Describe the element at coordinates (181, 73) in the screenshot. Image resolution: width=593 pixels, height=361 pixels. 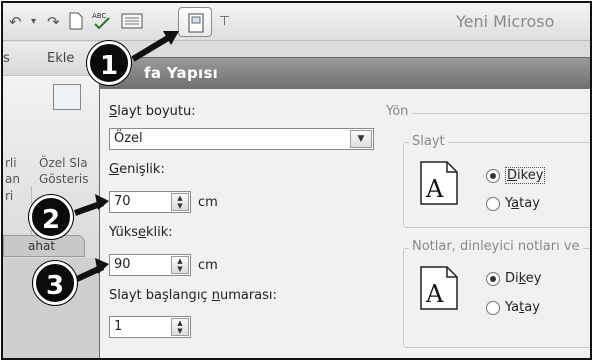
I see `dialog-title: fa Yapısı` at that location.